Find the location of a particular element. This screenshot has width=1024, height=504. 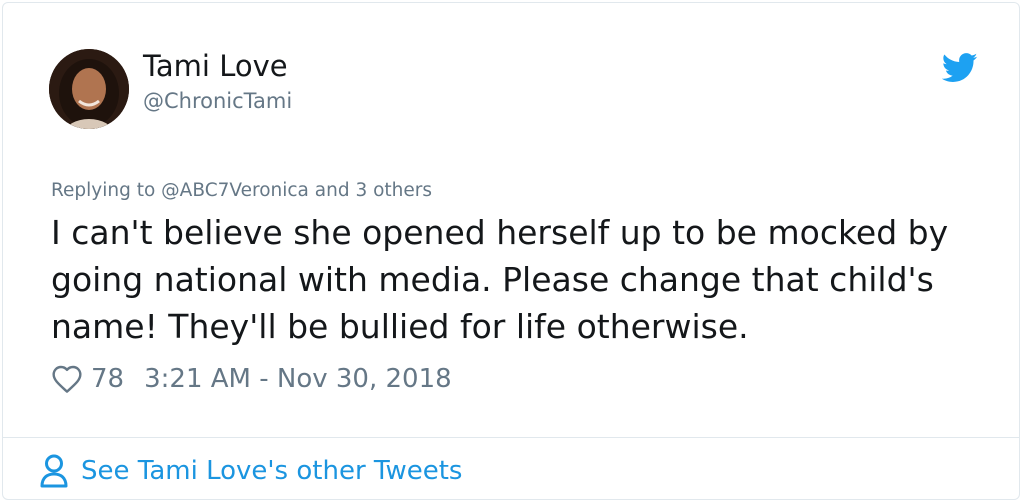

divider is located at coordinates (511, 437).